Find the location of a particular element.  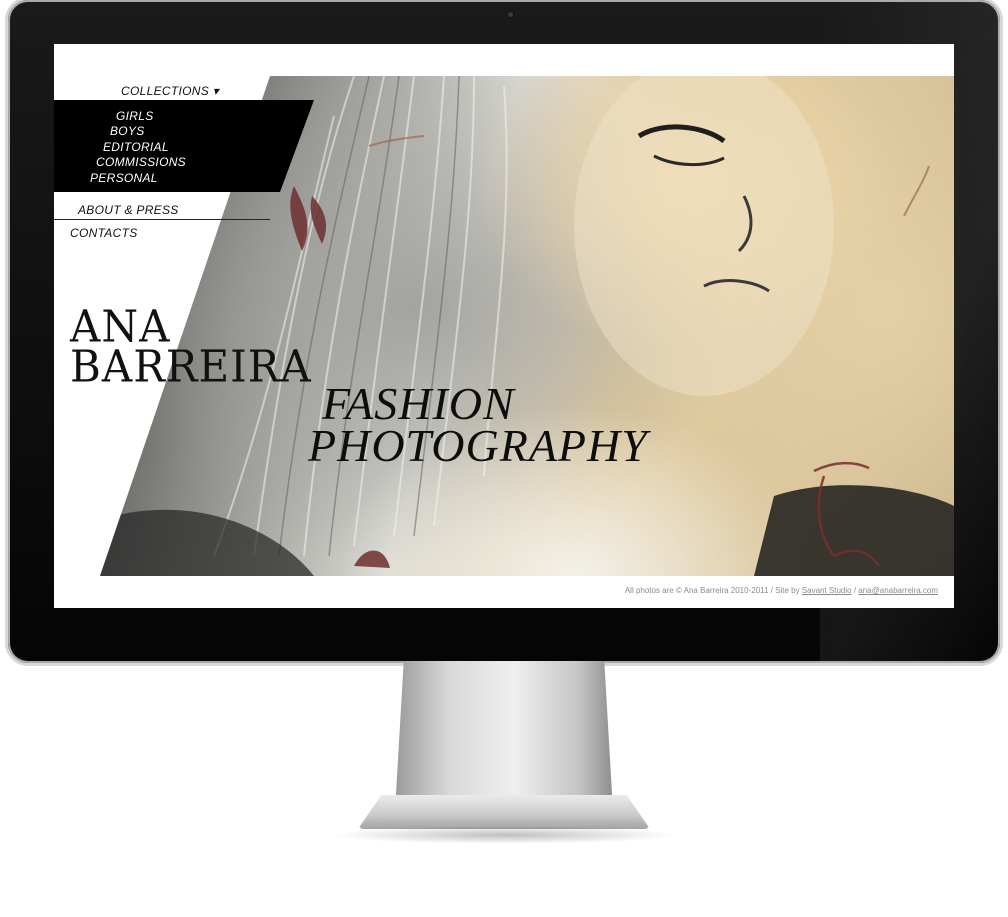

nav-item-personal: PERSONAL is located at coordinates (124, 178).